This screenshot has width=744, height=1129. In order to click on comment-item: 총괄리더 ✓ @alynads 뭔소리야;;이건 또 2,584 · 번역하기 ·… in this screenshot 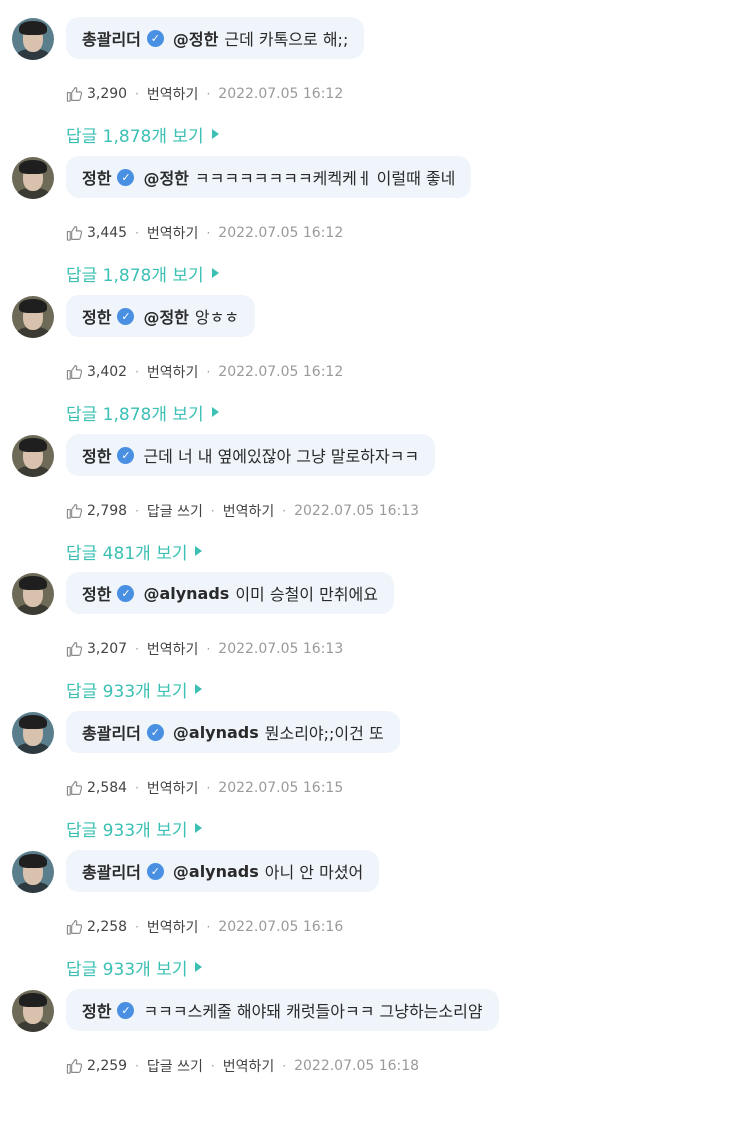, I will do `click(372, 781)`.